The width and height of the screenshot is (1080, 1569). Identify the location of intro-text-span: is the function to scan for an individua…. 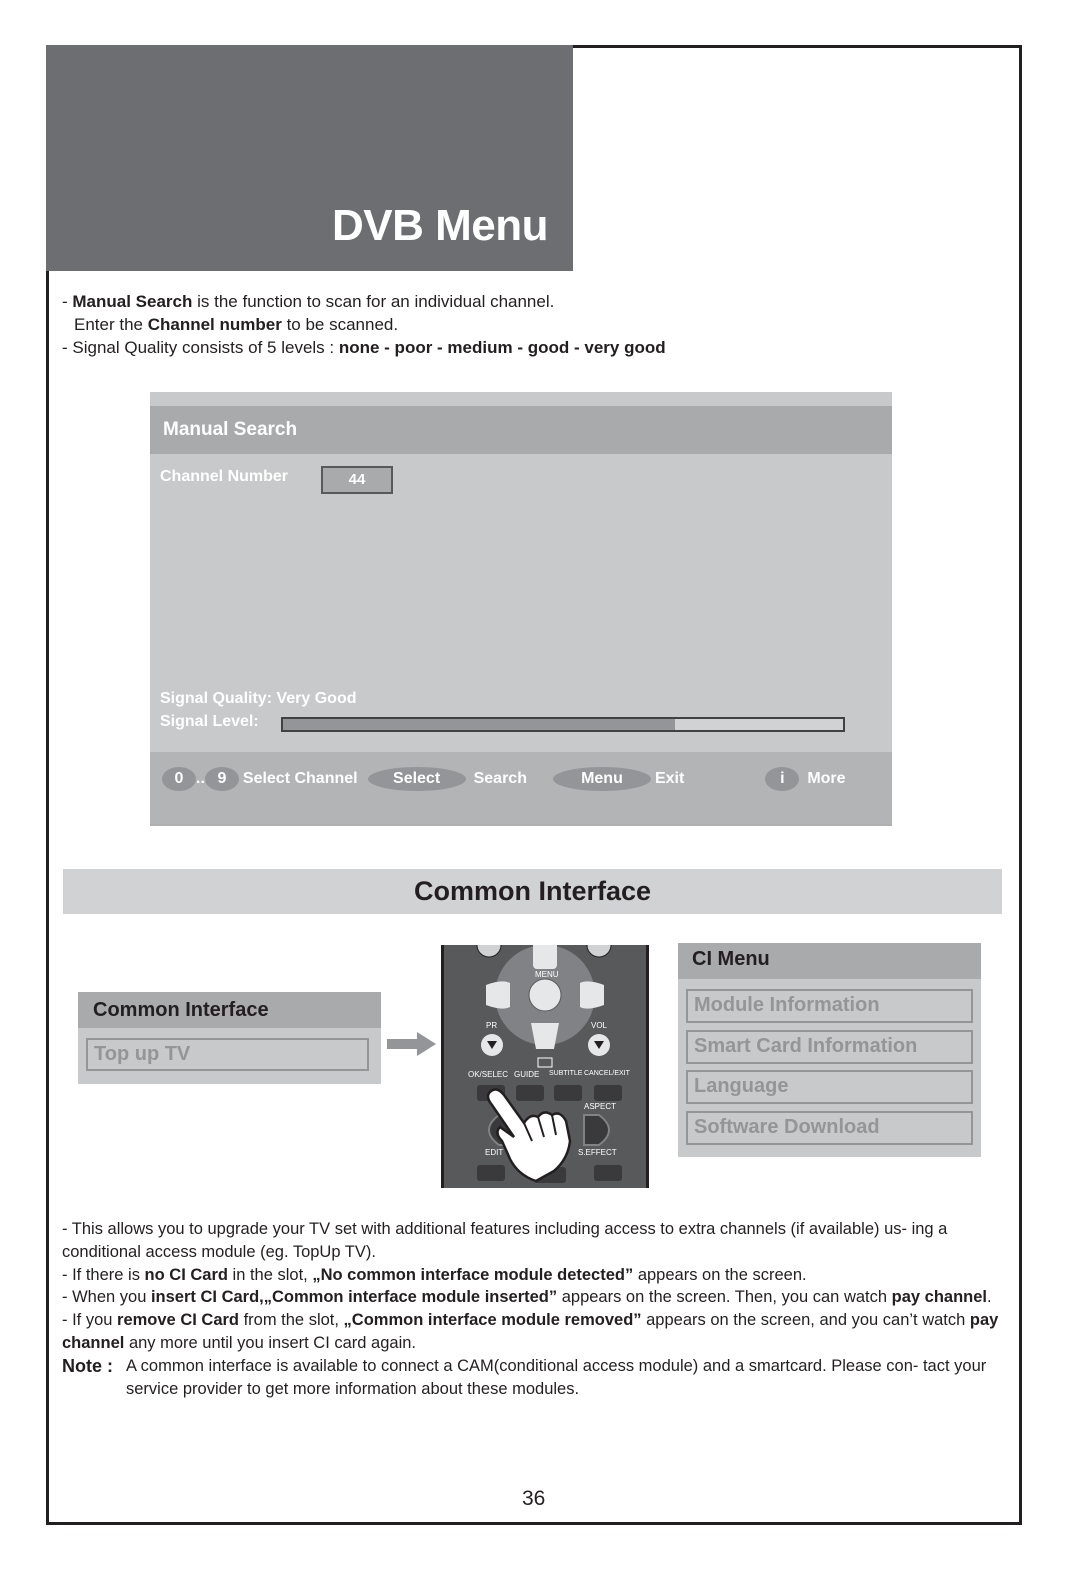
(373, 301).